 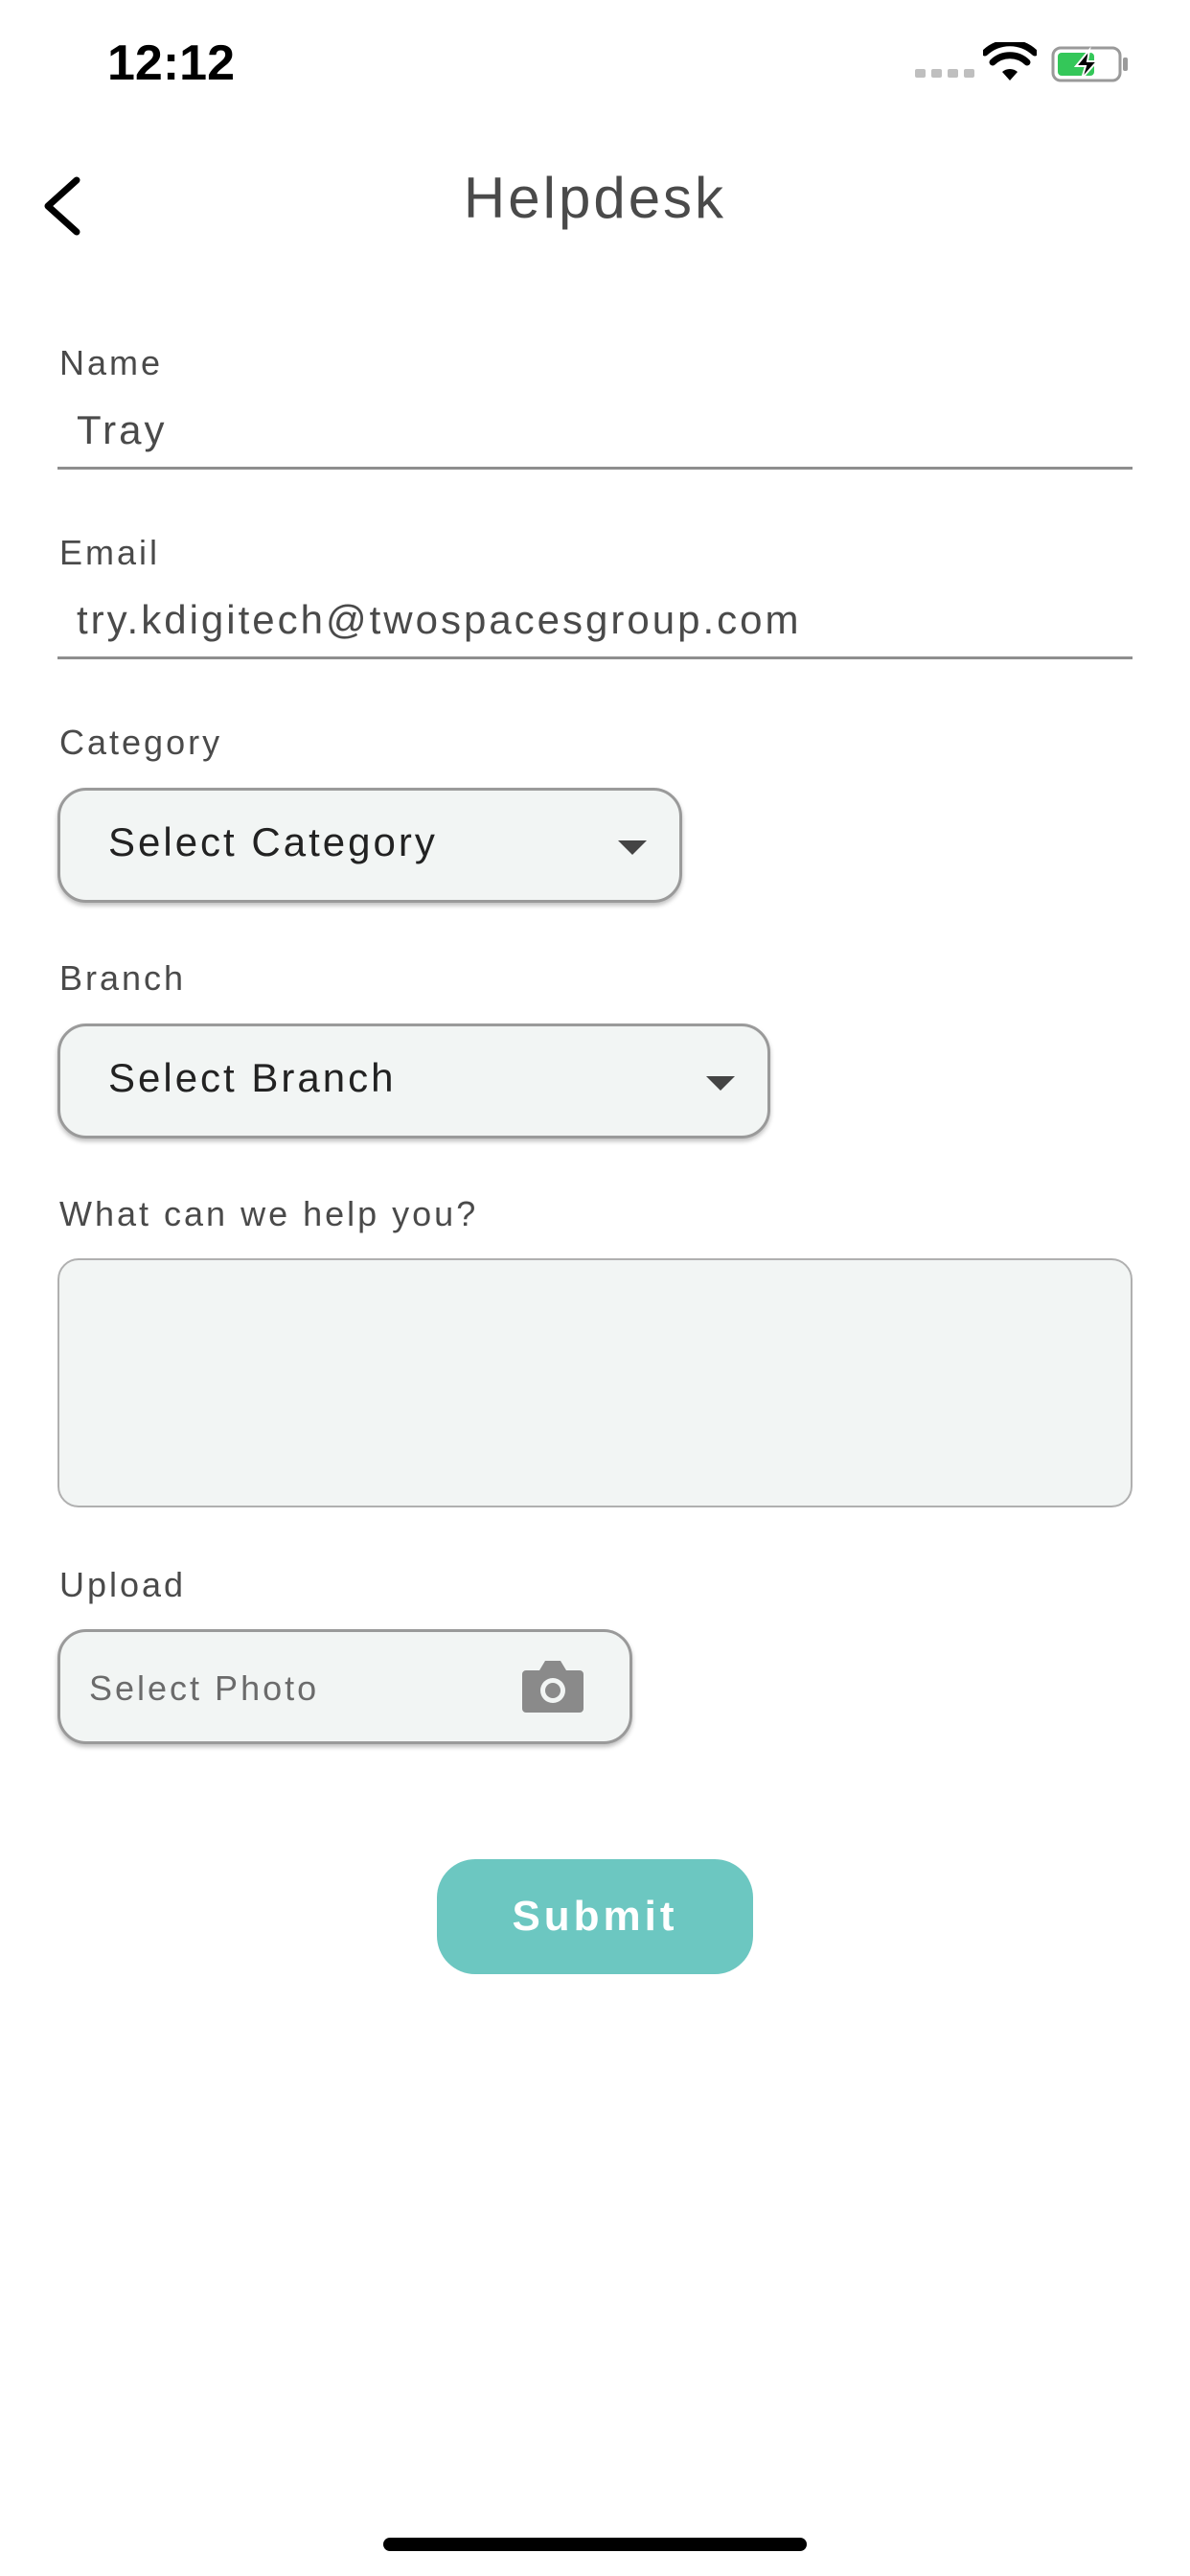 I want to click on select-photo-placeholder: Select Photo, so click(x=205, y=1688).